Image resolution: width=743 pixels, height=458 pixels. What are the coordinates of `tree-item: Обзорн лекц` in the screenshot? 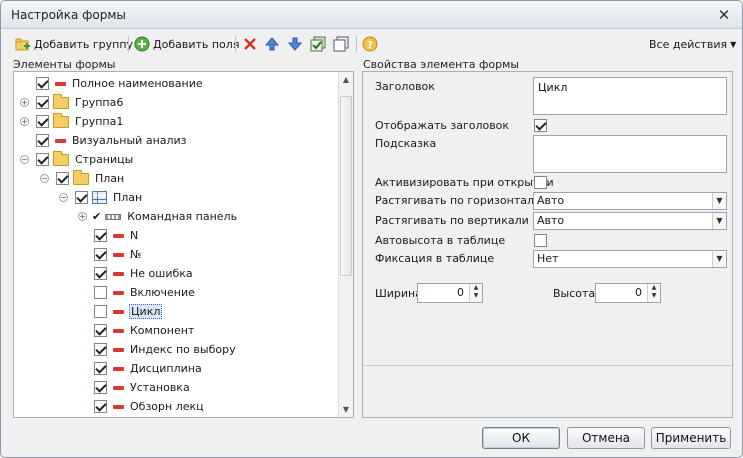 It's located at (149, 406).